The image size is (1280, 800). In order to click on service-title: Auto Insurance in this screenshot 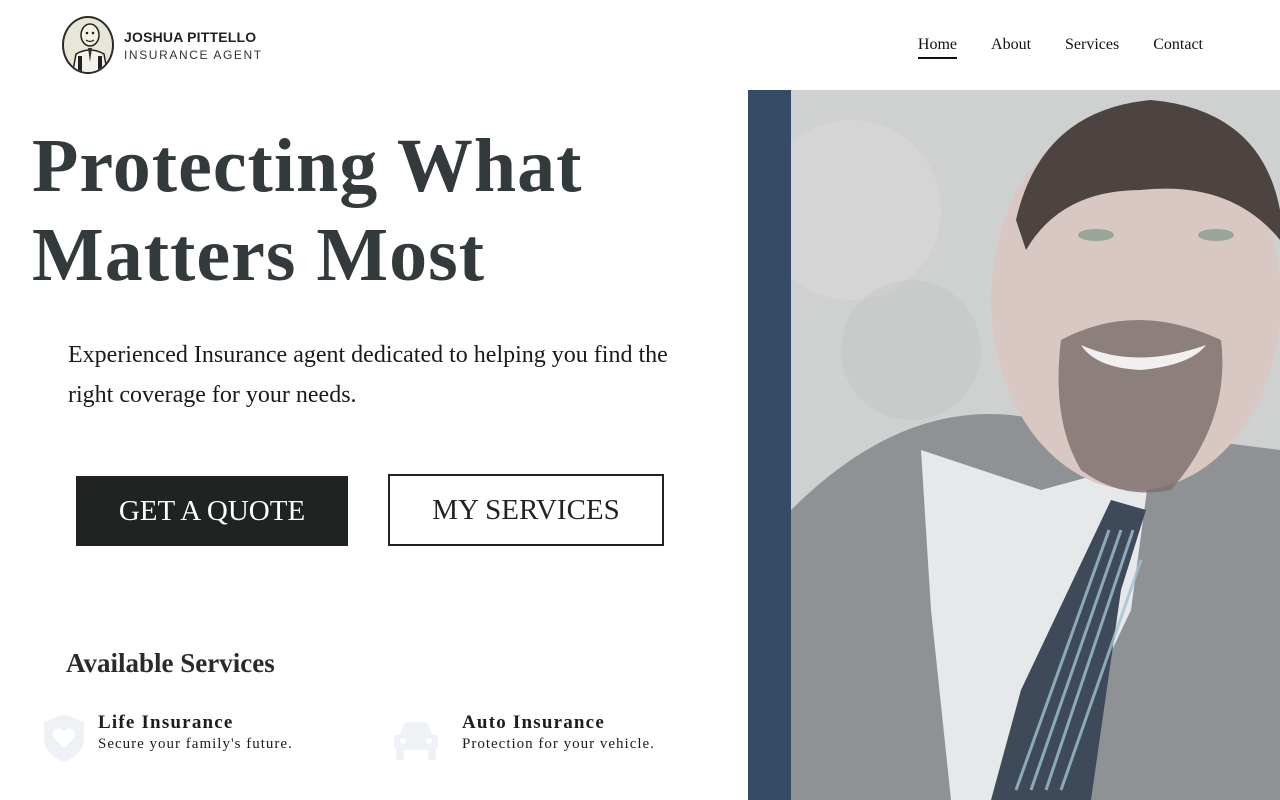, I will do `click(533, 722)`.